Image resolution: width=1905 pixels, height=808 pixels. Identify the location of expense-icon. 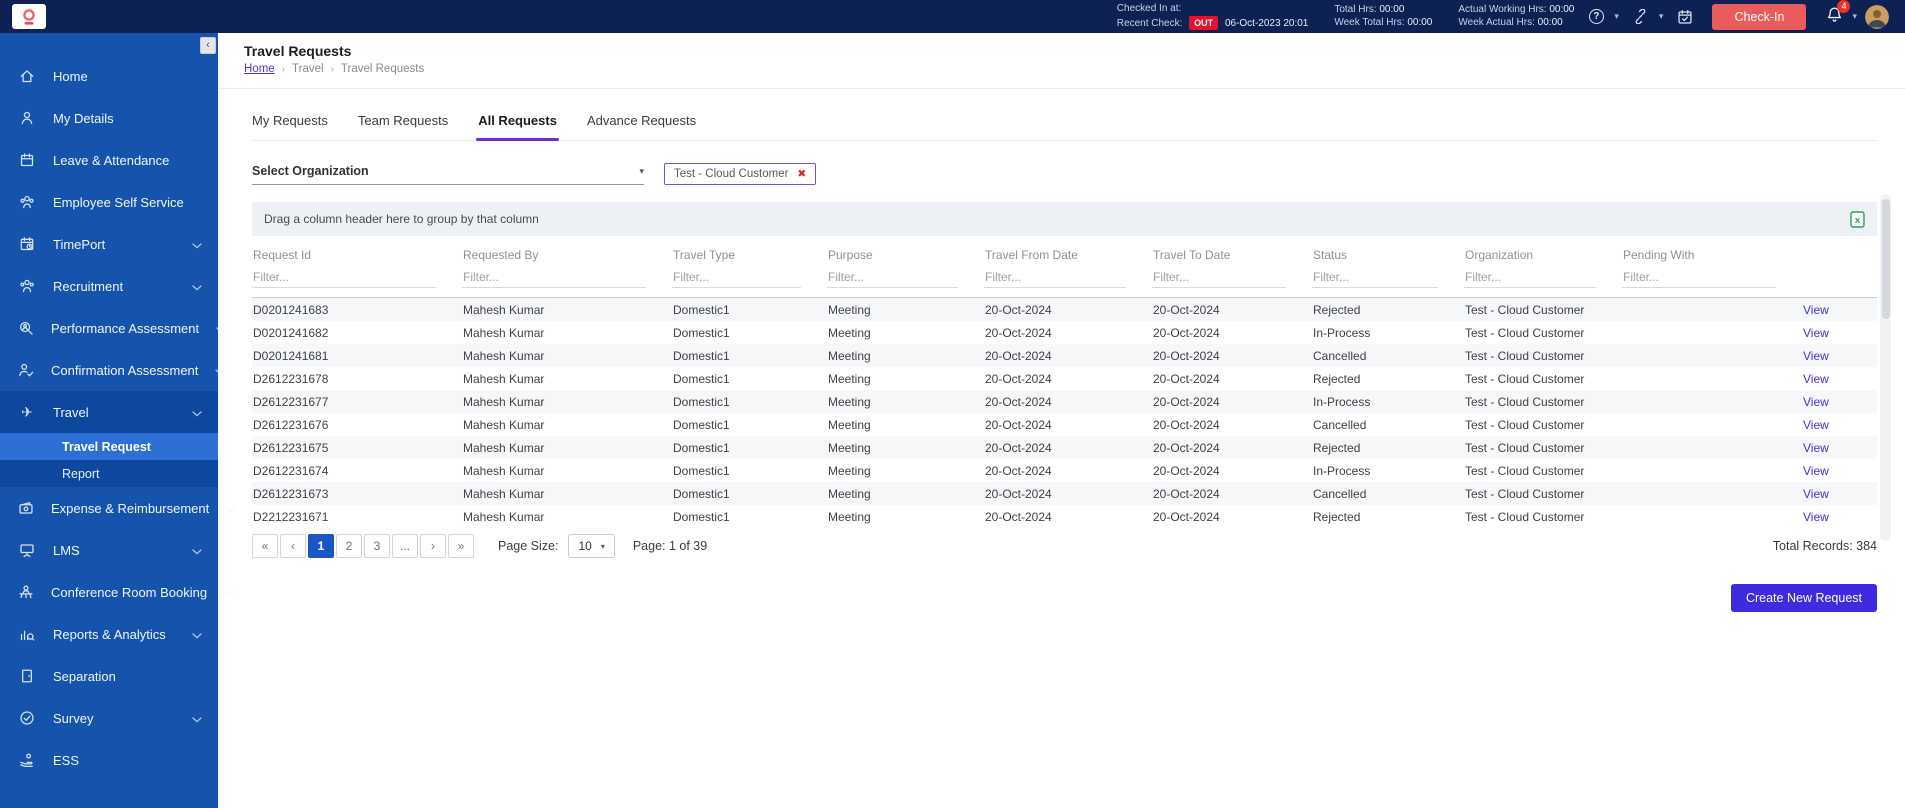
(26, 508).